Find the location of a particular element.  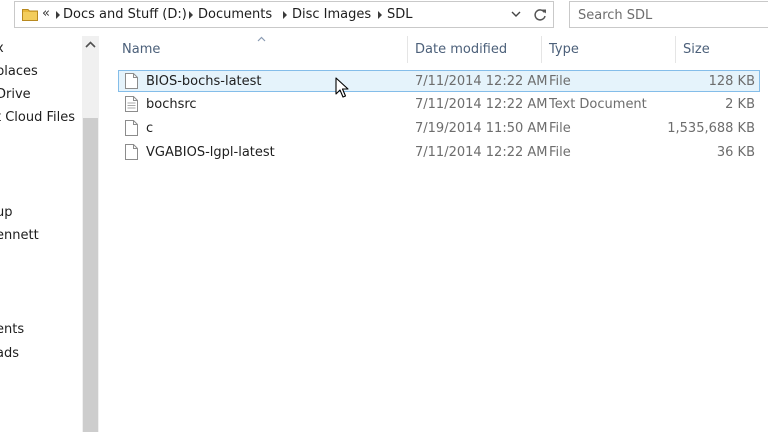

search-input is located at coordinates (668, 15).